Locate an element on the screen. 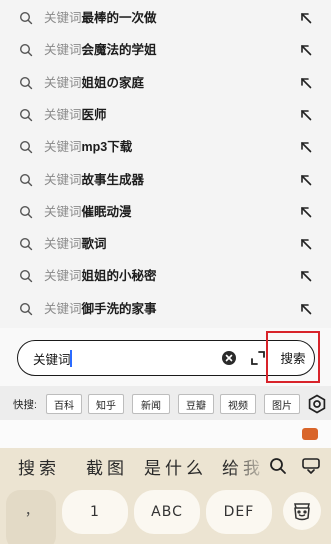 Image resolution: width=331 pixels, height=544 pixels. quick-search-bar: 快搜: 百科 知乎 新闻 豆瓣 视频 图片 is located at coordinates (165, 403).